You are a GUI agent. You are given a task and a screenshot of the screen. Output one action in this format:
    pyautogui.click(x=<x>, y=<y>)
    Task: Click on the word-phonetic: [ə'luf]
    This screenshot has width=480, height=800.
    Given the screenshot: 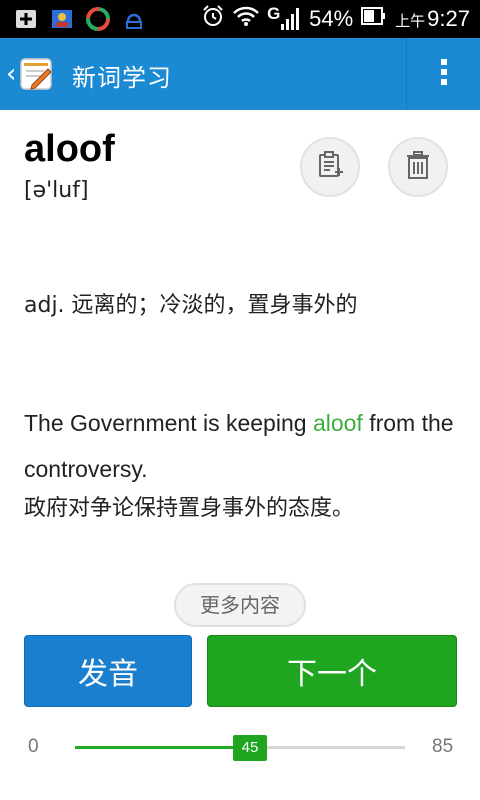 What is the action you would take?
    pyautogui.click(x=56, y=190)
    